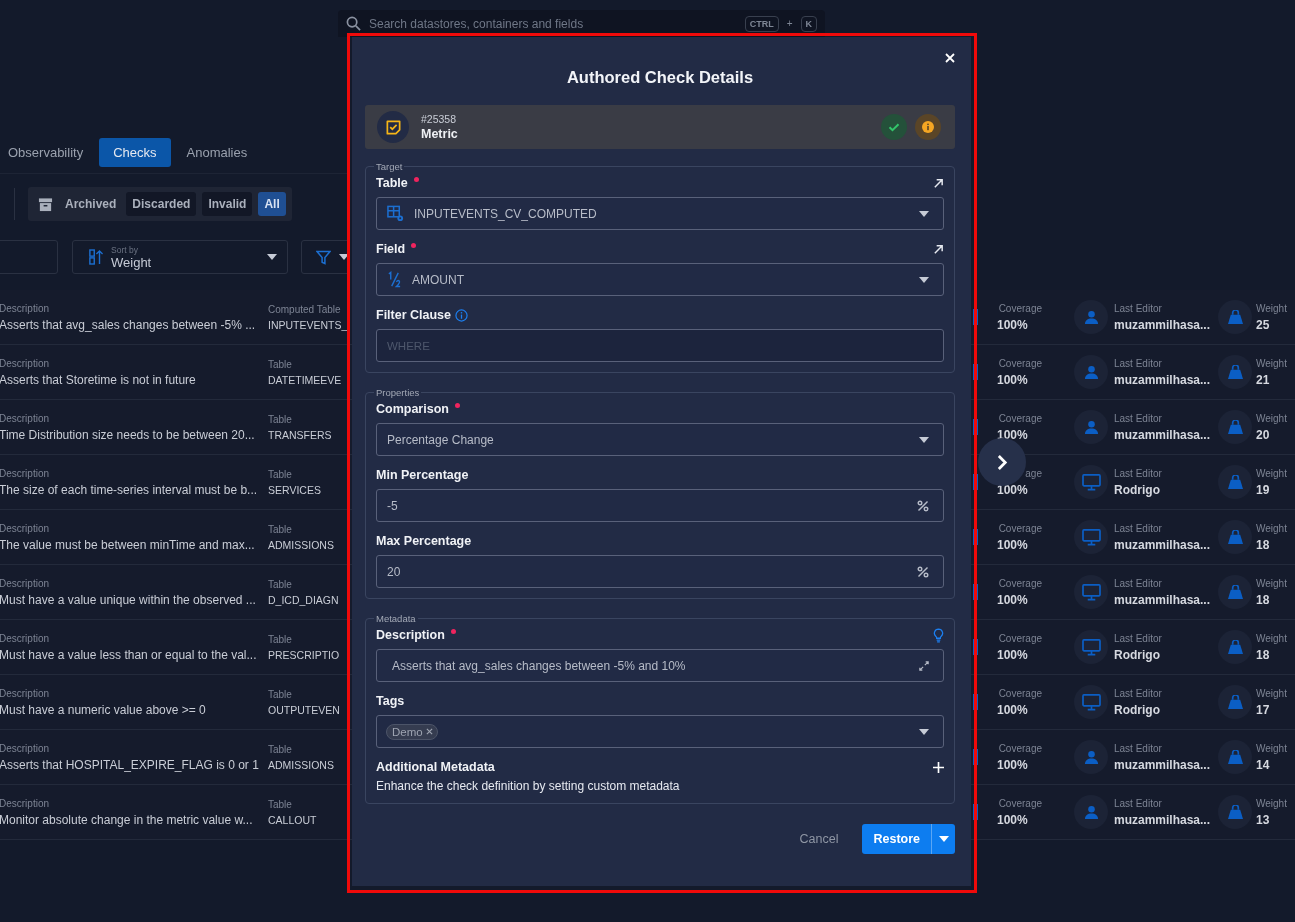 The image size is (1295, 922). What do you see at coordinates (103, 709) in the screenshot?
I see `check-description: Must have a numeric value above >= 0` at bounding box center [103, 709].